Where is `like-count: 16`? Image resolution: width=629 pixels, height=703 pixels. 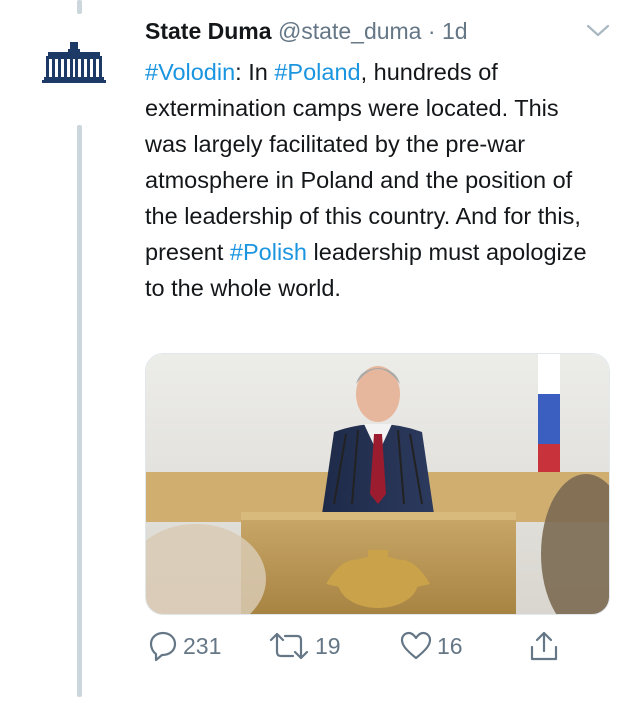 like-count: 16 is located at coordinates (450, 645).